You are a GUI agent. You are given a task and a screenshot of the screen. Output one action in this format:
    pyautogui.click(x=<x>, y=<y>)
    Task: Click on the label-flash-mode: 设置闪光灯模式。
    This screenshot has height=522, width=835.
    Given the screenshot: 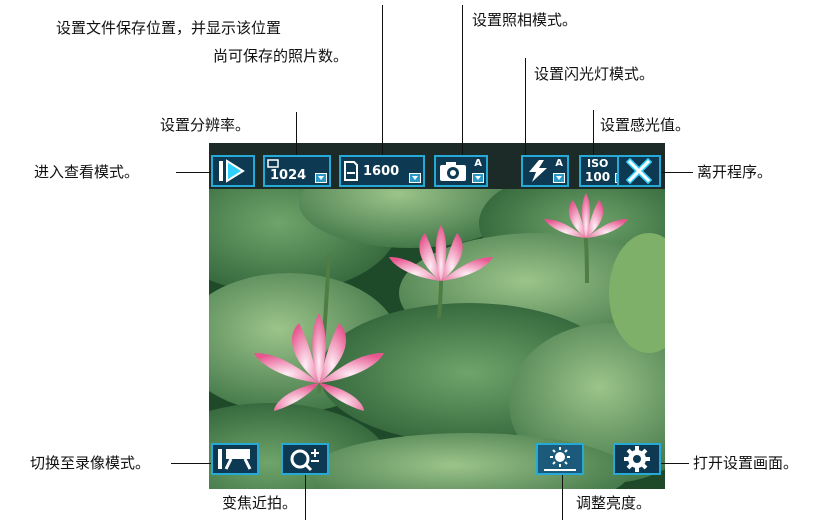 What is the action you would take?
    pyautogui.click(x=594, y=74)
    